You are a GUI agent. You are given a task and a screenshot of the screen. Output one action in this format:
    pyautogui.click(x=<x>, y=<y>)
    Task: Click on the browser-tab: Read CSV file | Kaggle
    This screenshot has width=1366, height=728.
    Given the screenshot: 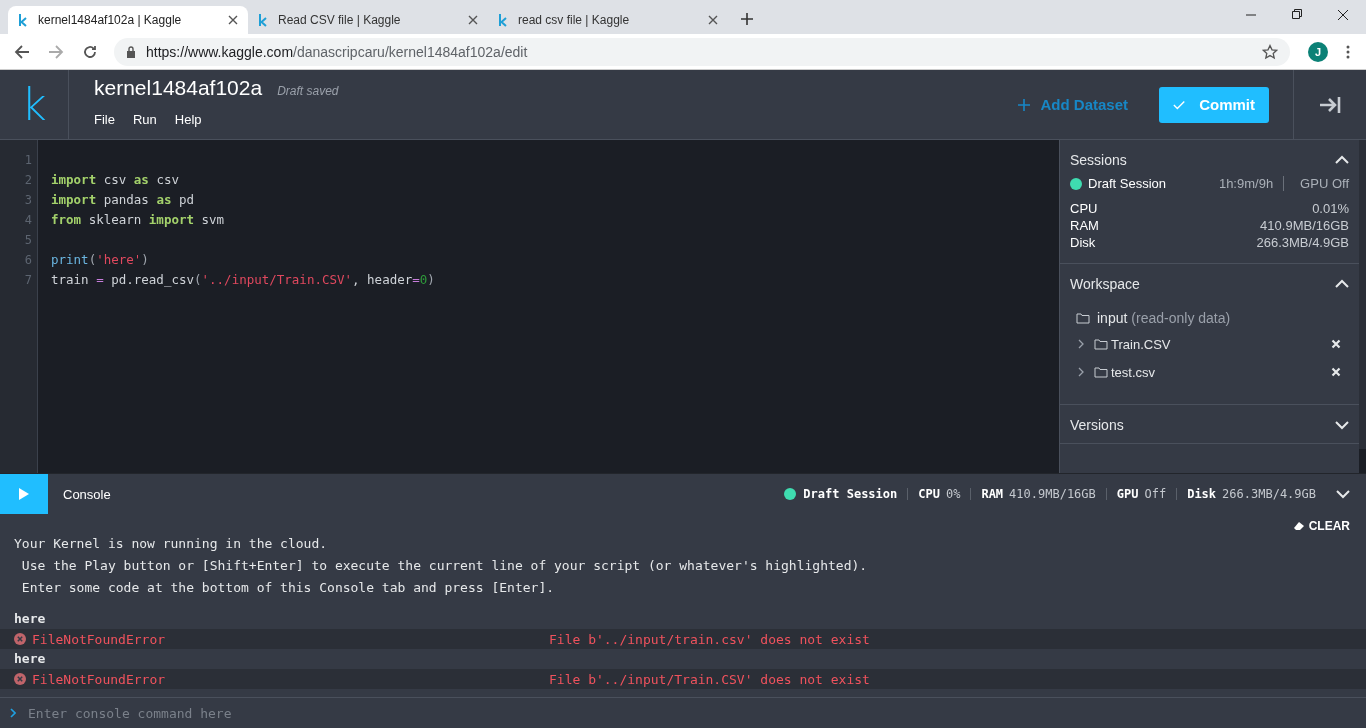 What is the action you would take?
    pyautogui.click(x=368, y=20)
    